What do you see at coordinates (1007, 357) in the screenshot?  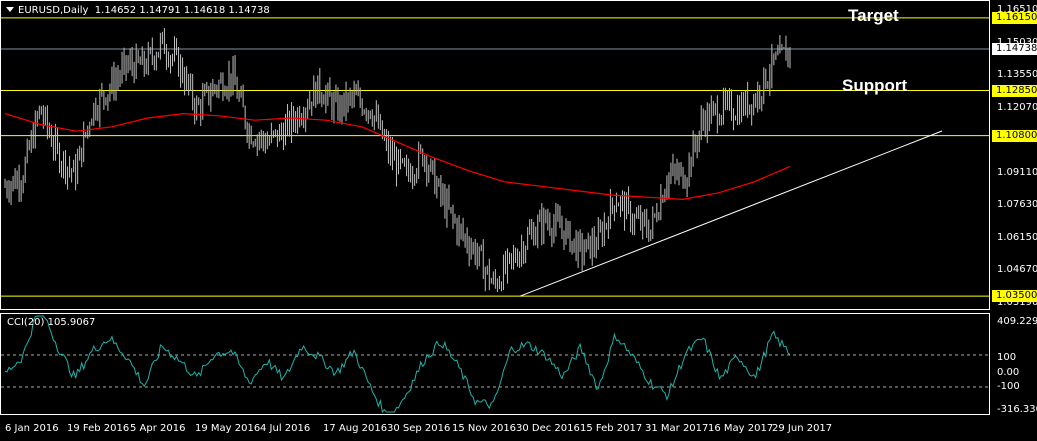 I see `cci-tick: 100` at bounding box center [1007, 357].